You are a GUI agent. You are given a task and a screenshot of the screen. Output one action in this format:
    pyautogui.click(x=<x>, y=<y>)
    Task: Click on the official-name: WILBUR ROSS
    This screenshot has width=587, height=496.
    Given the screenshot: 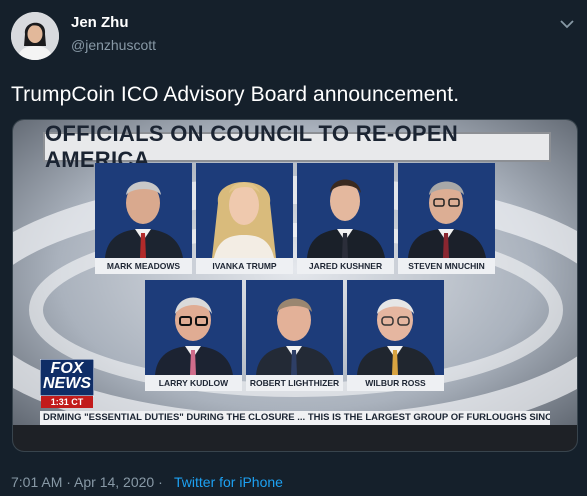 What is the action you would take?
    pyautogui.click(x=395, y=383)
    